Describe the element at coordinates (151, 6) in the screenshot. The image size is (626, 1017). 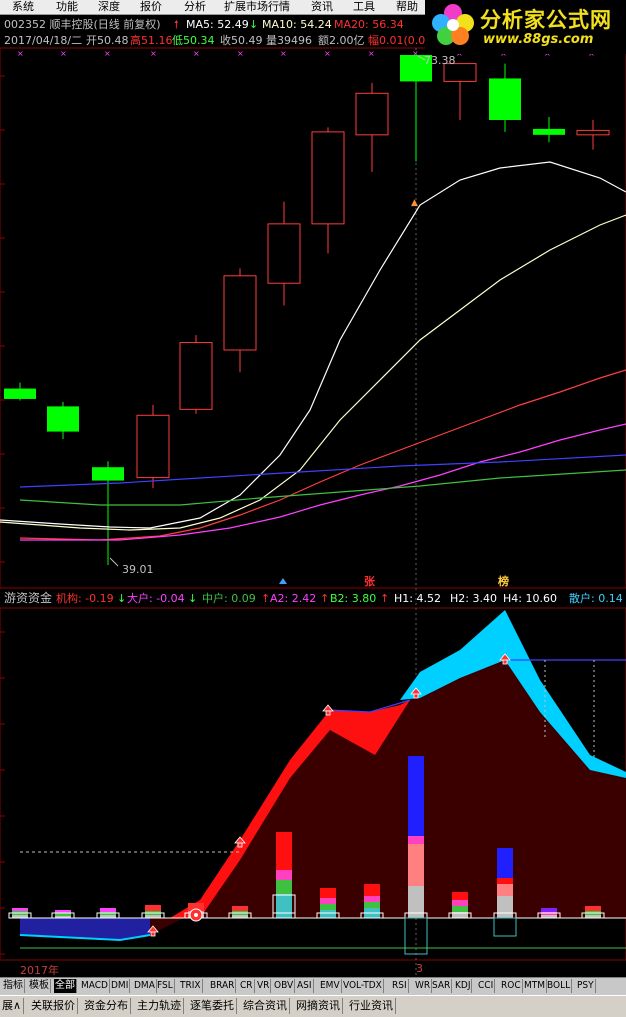
I see `menu-item-3: 报价` at that location.